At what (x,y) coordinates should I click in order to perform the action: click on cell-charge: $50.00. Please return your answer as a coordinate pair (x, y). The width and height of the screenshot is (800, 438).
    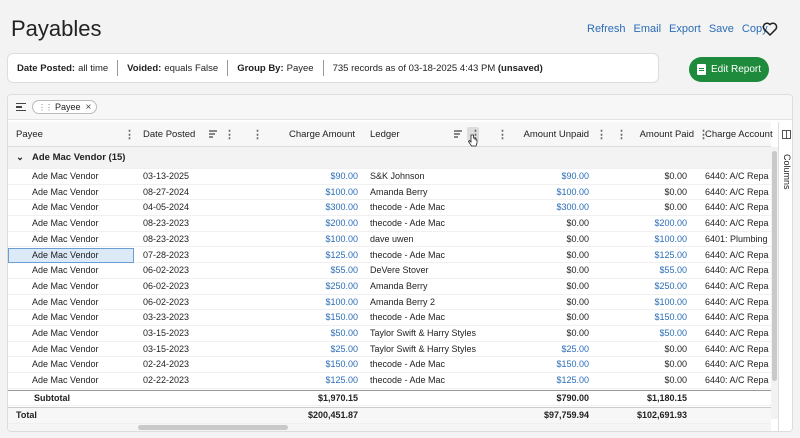
    Looking at the image, I should click on (318, 333).